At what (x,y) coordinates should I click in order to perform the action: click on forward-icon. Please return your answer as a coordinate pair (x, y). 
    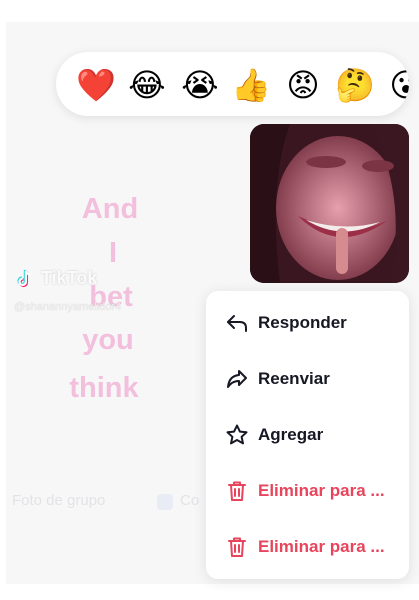
    Looking at the image, I should click on (237, 379).